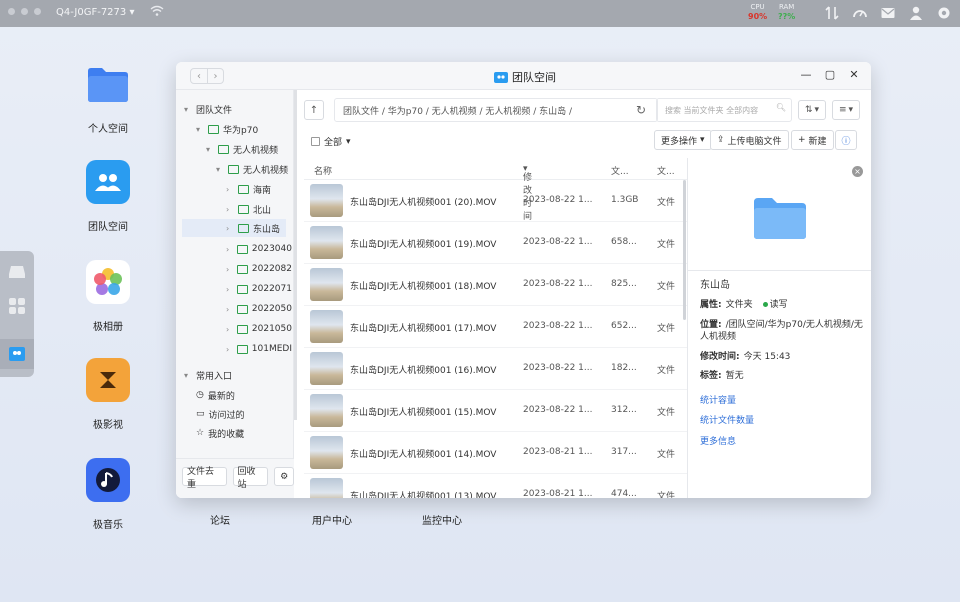  I want to click on tree-folder-7: › 2021050, so click(259, 329).